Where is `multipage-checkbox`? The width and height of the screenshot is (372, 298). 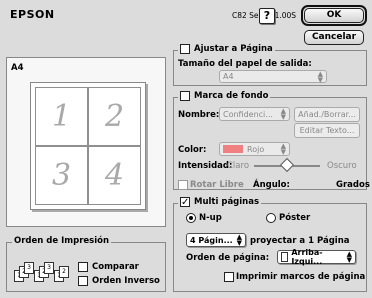
multipage-checkbox is located at coordinates (185, 202).